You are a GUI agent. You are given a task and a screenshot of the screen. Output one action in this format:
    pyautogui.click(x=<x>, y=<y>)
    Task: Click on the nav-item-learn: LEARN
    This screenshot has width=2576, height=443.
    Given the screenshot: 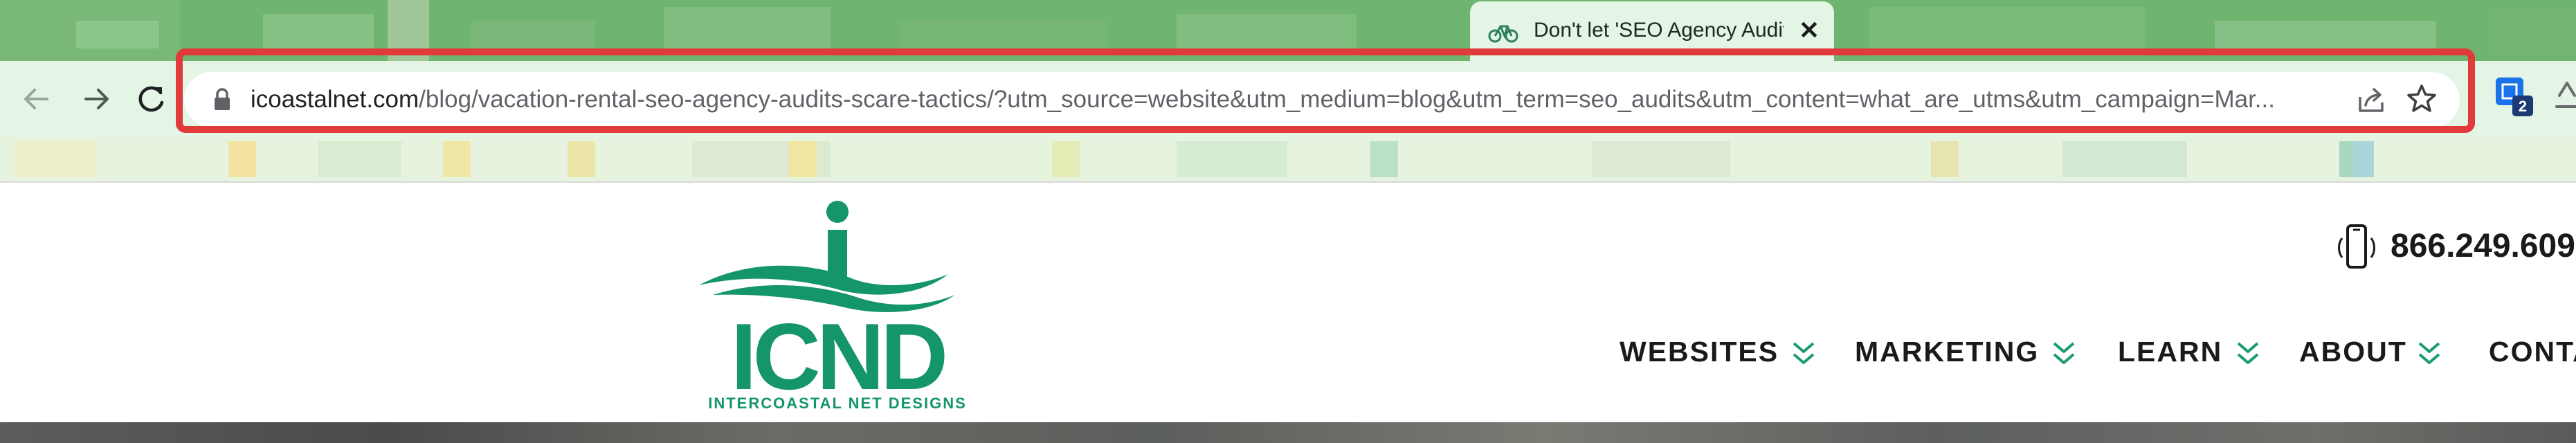 What is the action you would take?
    pyautogui.click(x=2194, y=351)
    